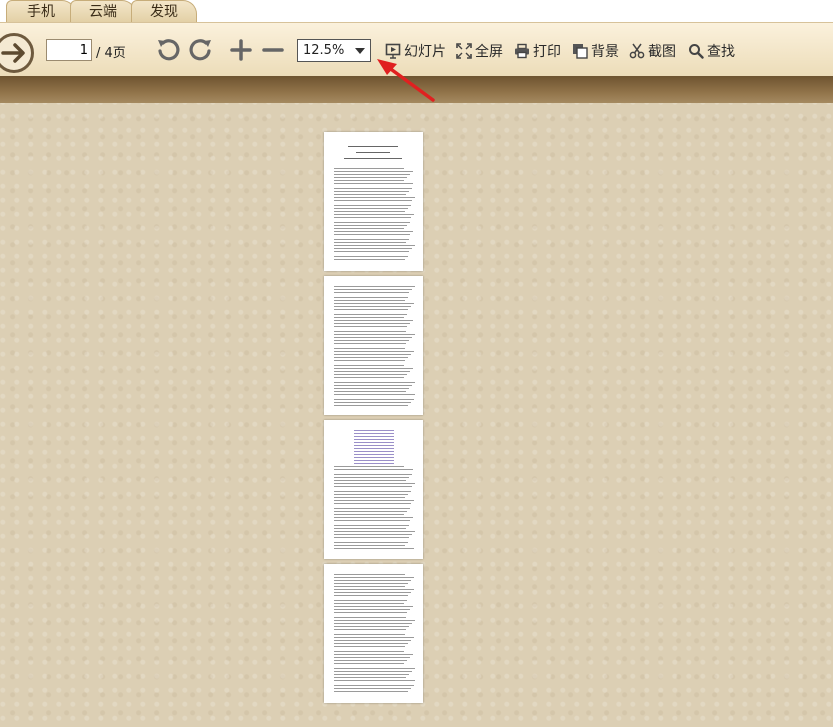 This screenshot has width=833, height=727. Describe the element at coordinates (711, 51) in the screenshot. I see `find-button: 查找` at that location.